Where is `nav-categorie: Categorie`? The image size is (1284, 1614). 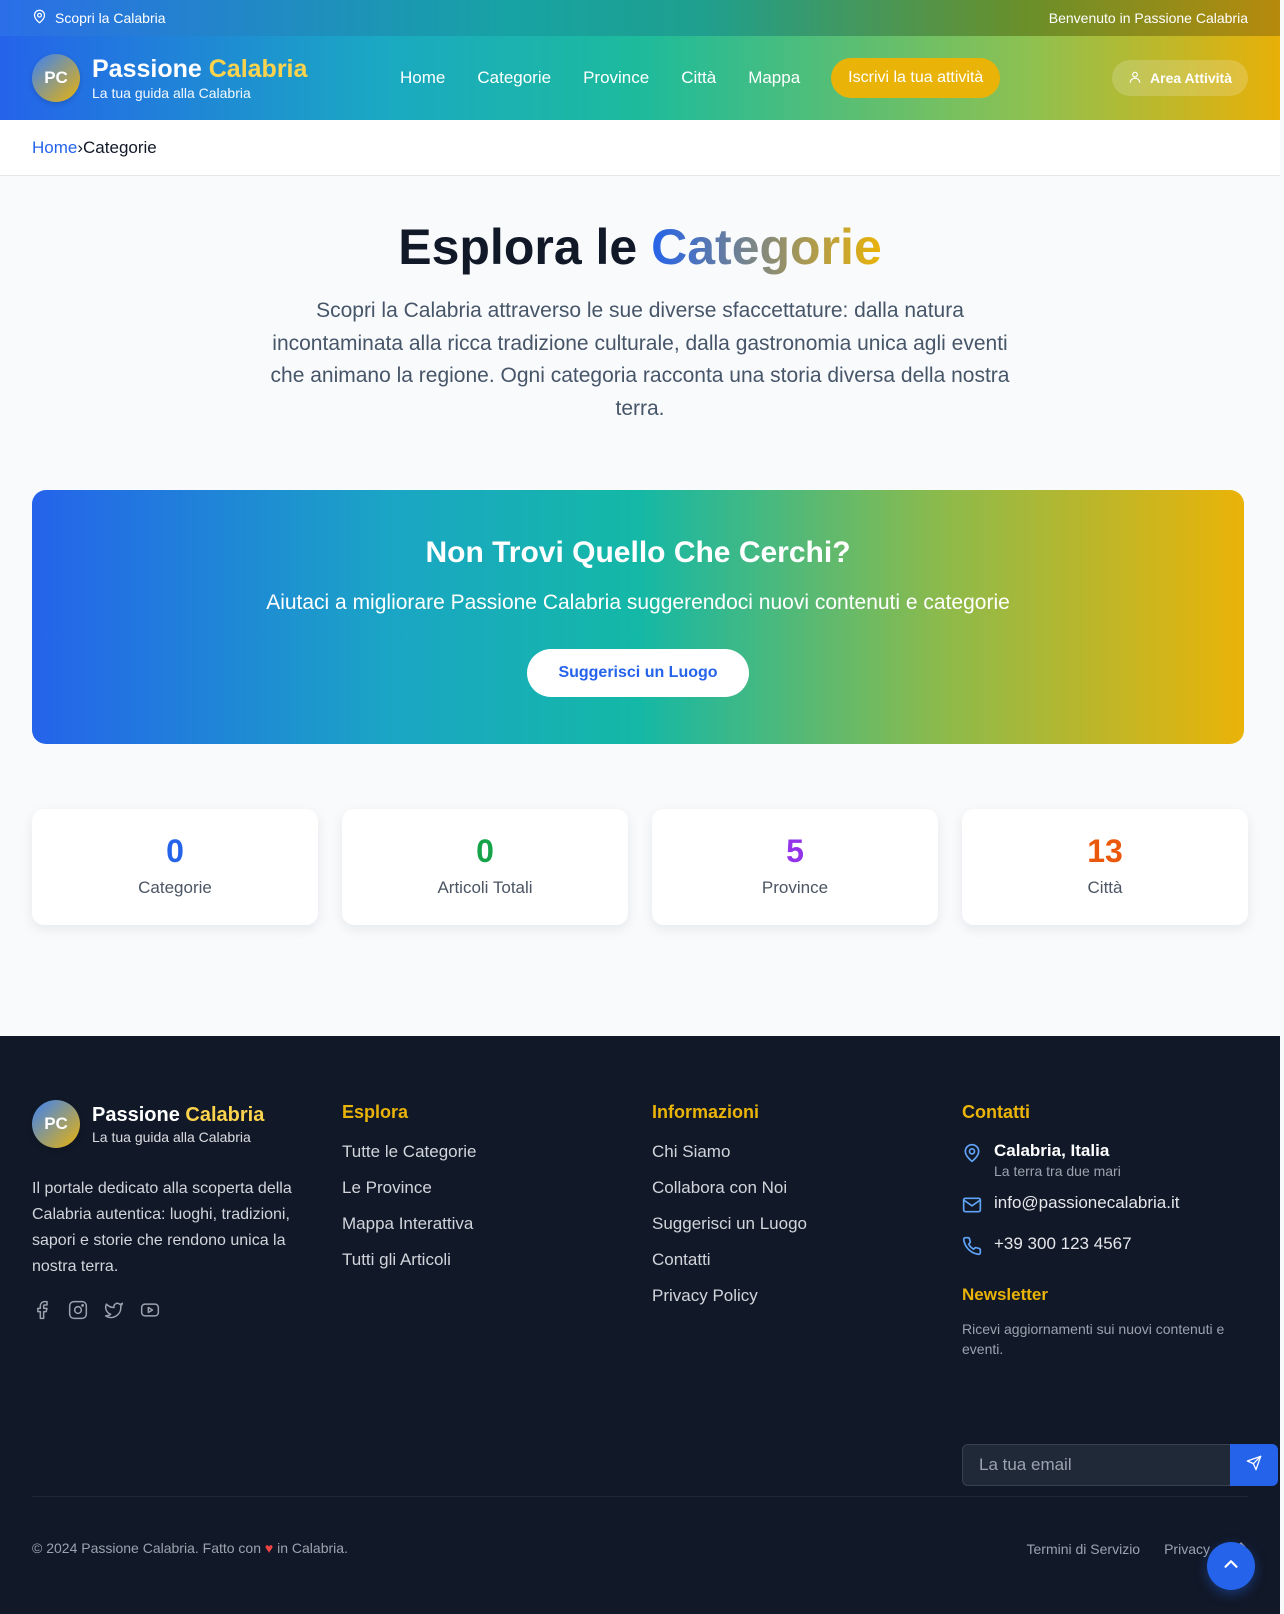
nav-categorie: Categorie is located at coordinates (514, 78).